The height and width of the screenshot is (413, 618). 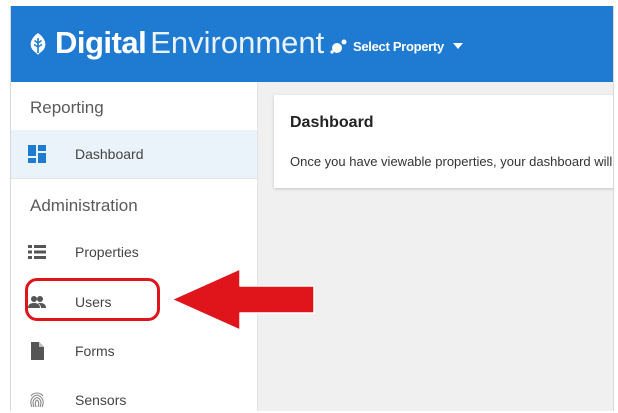 What do you see at coordinates (107, 252) in the screenshot?
I see `sidebar-item-label: Properties` at bounding box center [107, 252].